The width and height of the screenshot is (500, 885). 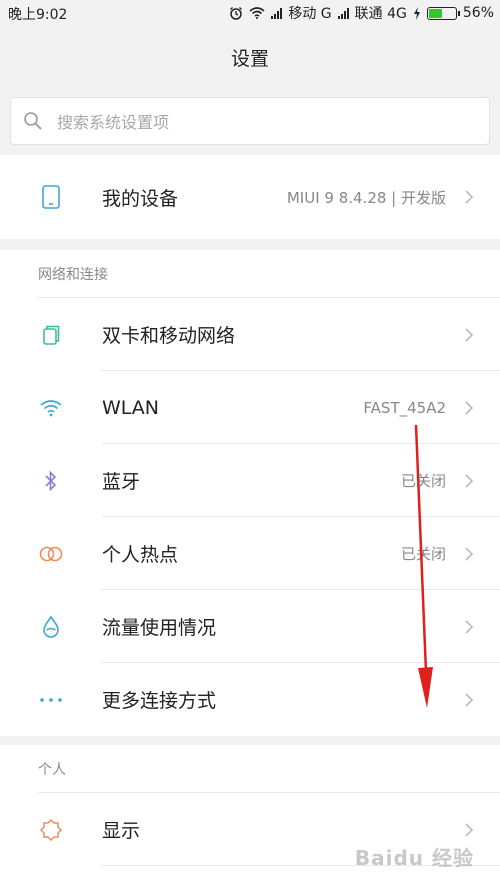 I want to click on wifi-status-icon, so click(x=257, y=13).